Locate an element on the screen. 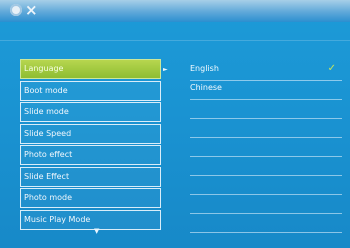 The height and width of the screenshot is (248, 350). menu-item-label: Slide Effect is located at coordinates (47, 176).